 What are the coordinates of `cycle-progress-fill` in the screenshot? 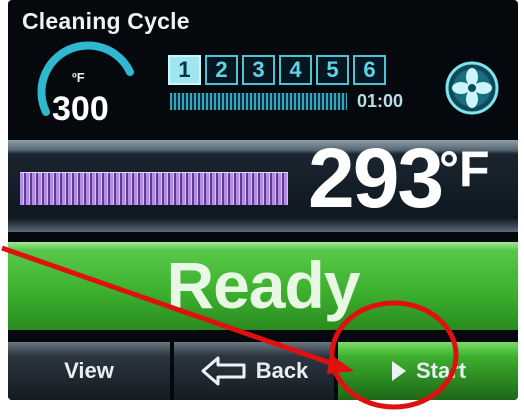 It's located at (258, 101).